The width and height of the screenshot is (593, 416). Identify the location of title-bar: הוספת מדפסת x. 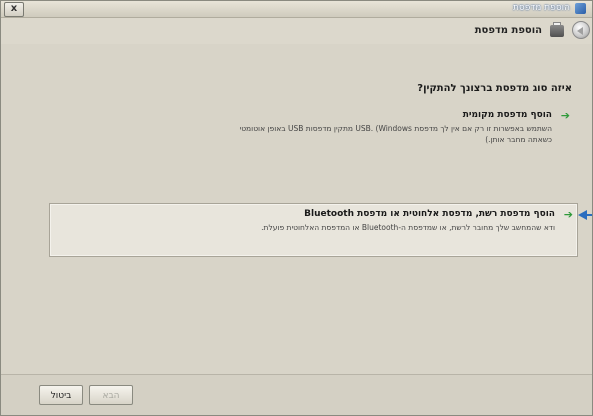
(296, 9).